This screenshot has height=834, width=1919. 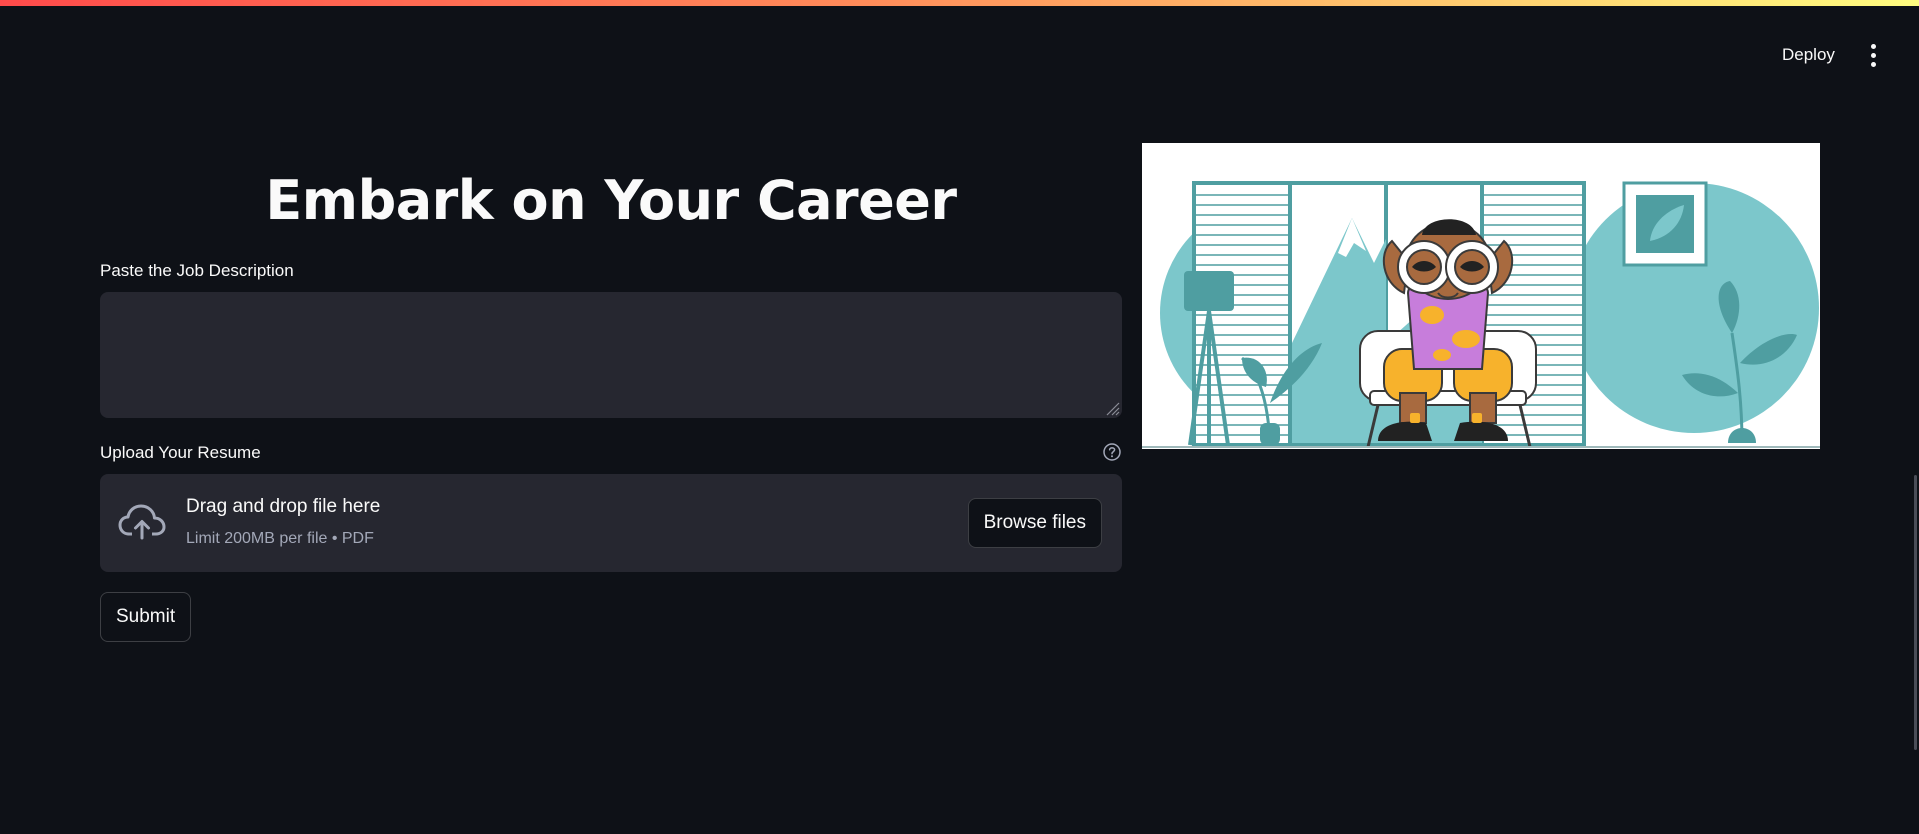 I want to click on browse-files-button: Browse files, so click(x=1034, y=523).